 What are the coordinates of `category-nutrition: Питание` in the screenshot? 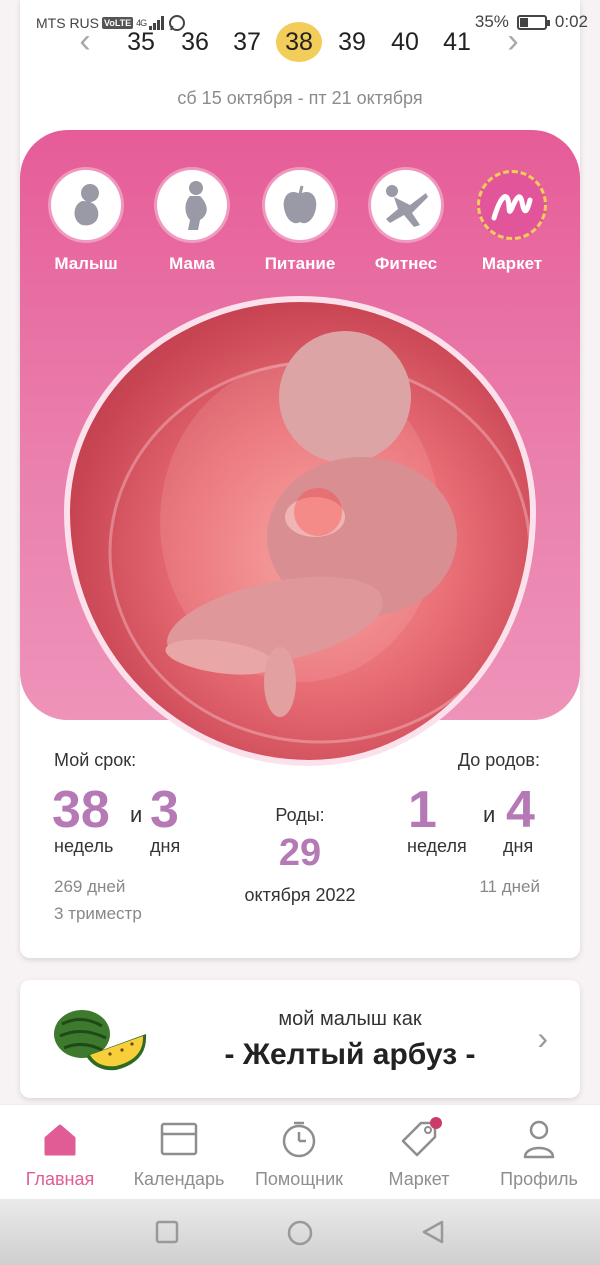 It's located at (300, 222).